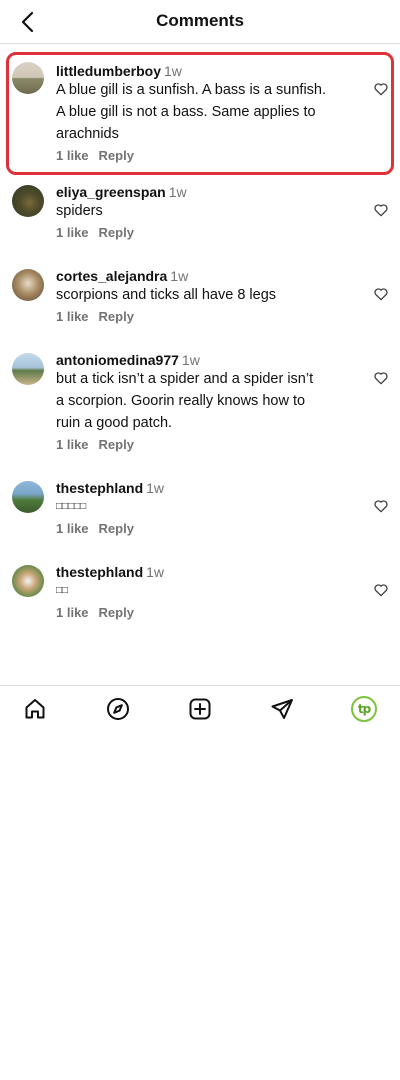 The width and height of the screenshot is (400, 1080). I want to click on comment-username: littledumberboy, so click(108, 71).